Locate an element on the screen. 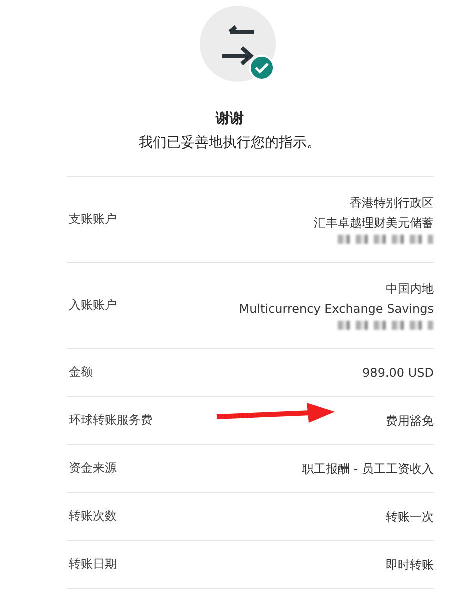 The image size is (460, 606). detail-label: 金额 is located at coordinates (81, 372).